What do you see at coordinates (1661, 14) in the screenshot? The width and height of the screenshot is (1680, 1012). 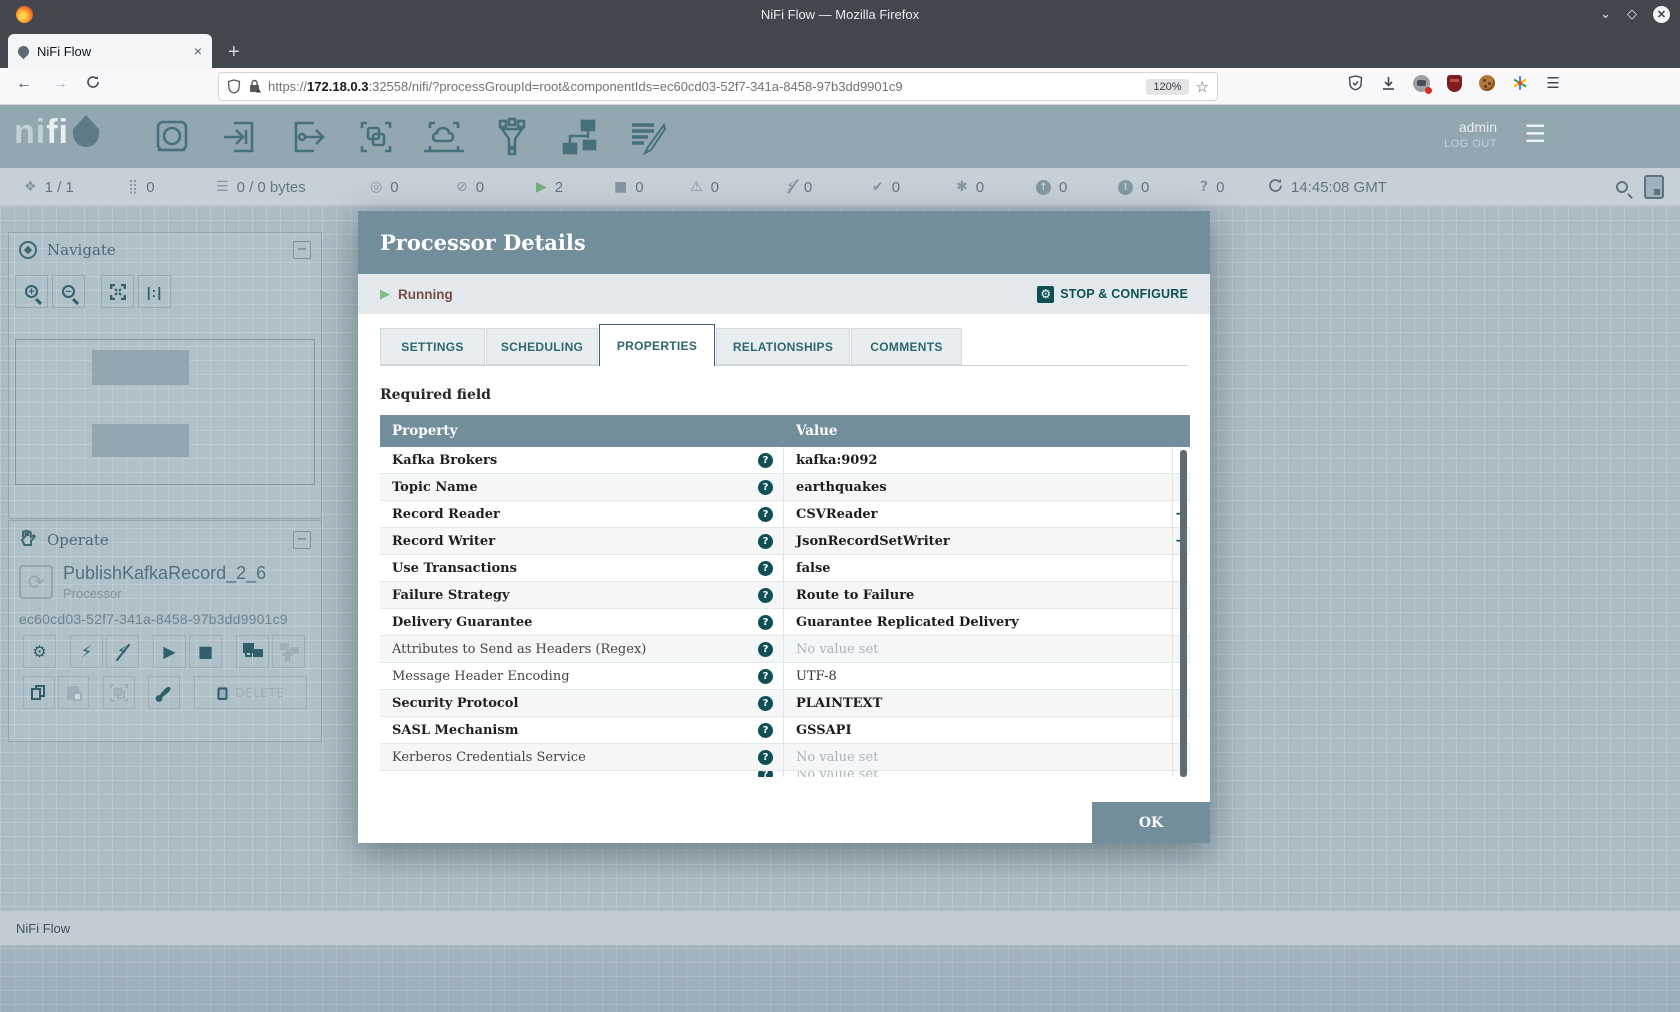 I see `close-window-icon: ✕` at bounding box center [1661, 14].